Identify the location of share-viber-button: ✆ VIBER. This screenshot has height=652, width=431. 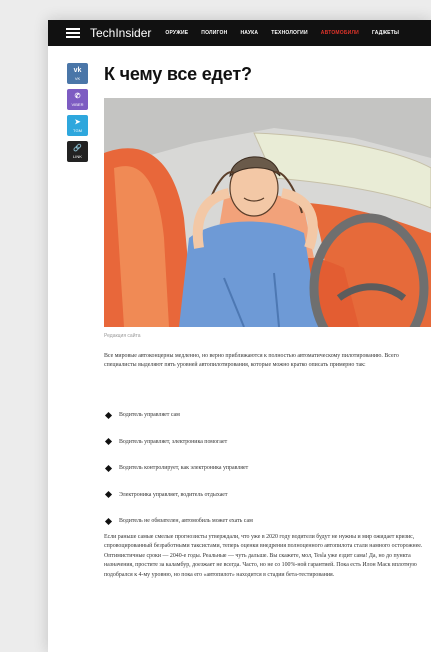
(77, 99).